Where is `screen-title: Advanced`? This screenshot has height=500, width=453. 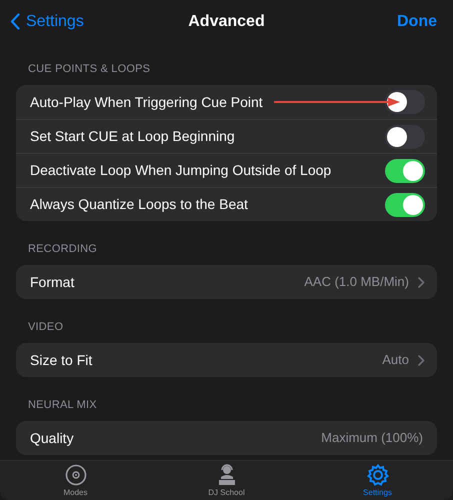 screen-title: Advanced is located at coordinates (226, 22).